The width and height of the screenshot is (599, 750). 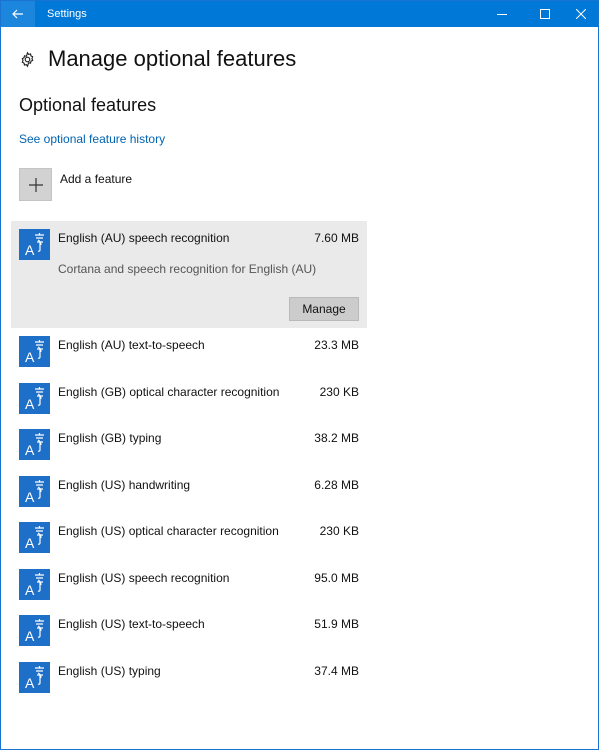 I want to click on feature-name: English (US) speech recognition, so click(x=144, y=577).